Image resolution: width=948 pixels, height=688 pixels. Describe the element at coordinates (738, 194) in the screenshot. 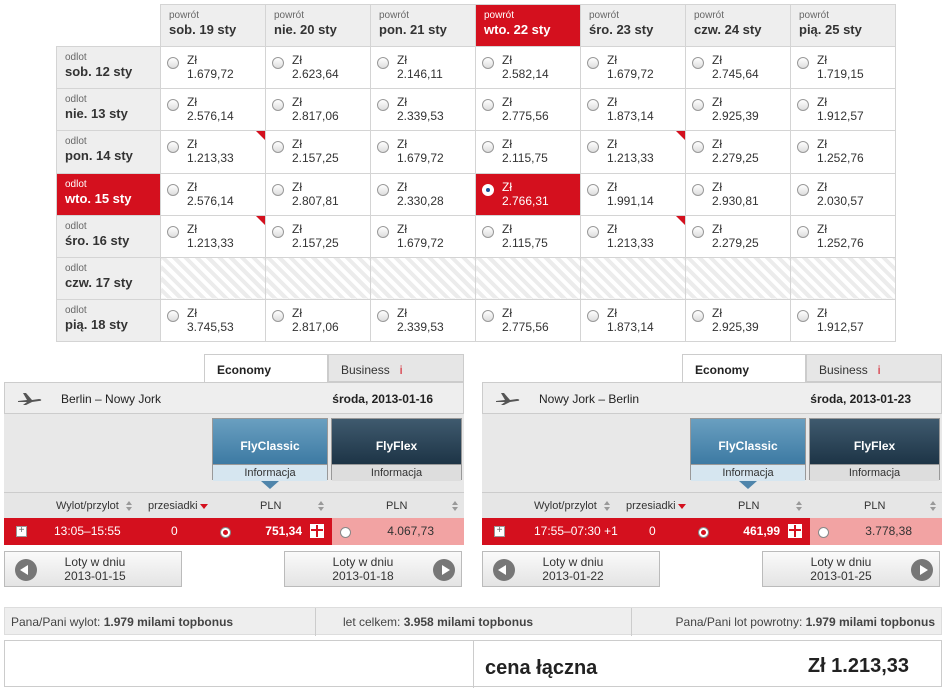

I see `fare-cell: Zł 2.930,81` at that location.